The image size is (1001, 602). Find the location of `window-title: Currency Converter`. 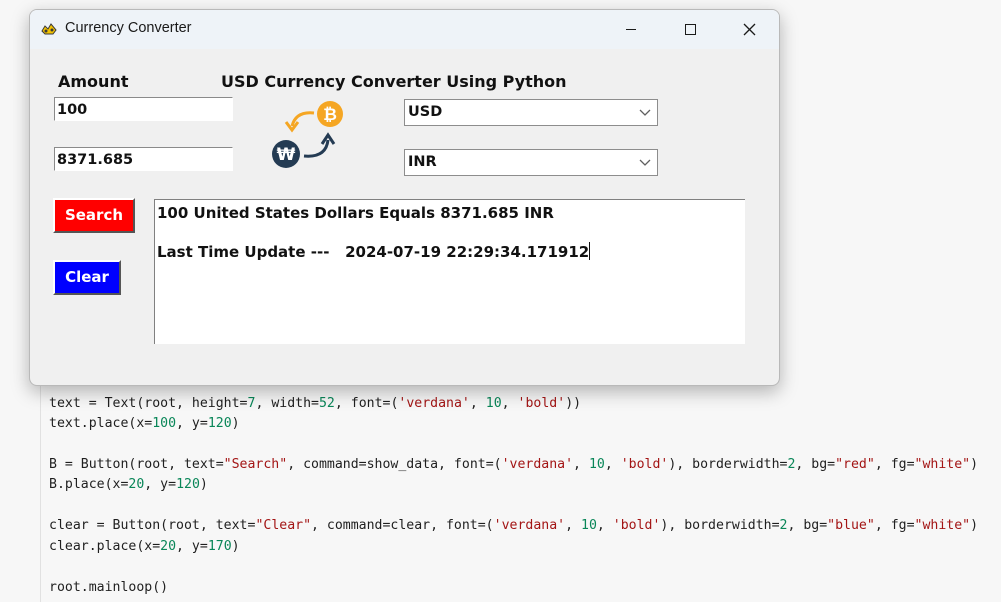

window-title: Currency Converter is located at coordinates (128, 28).